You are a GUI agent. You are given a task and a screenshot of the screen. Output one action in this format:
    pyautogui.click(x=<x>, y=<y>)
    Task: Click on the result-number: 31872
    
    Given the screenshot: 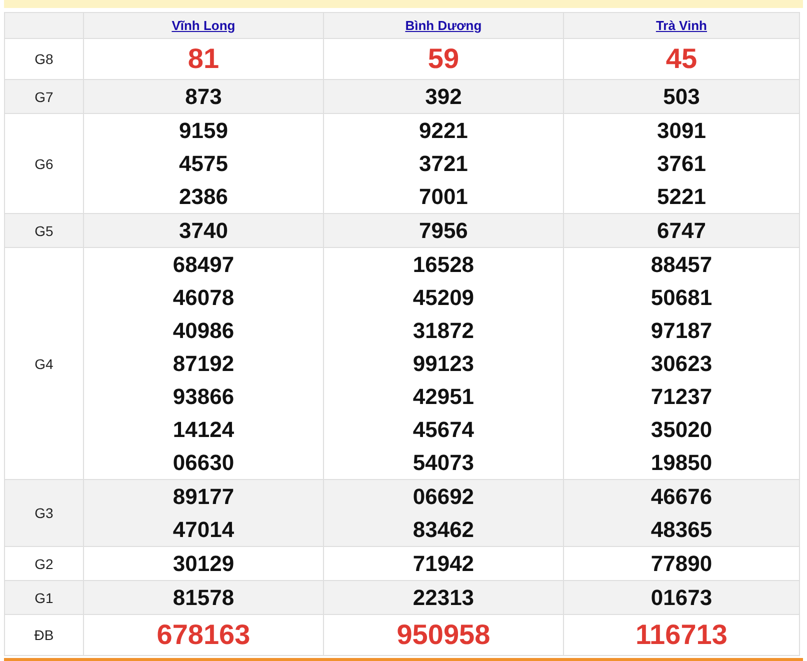 What is the action you would take?
    pyautogui.click(x=443, y=330)
    